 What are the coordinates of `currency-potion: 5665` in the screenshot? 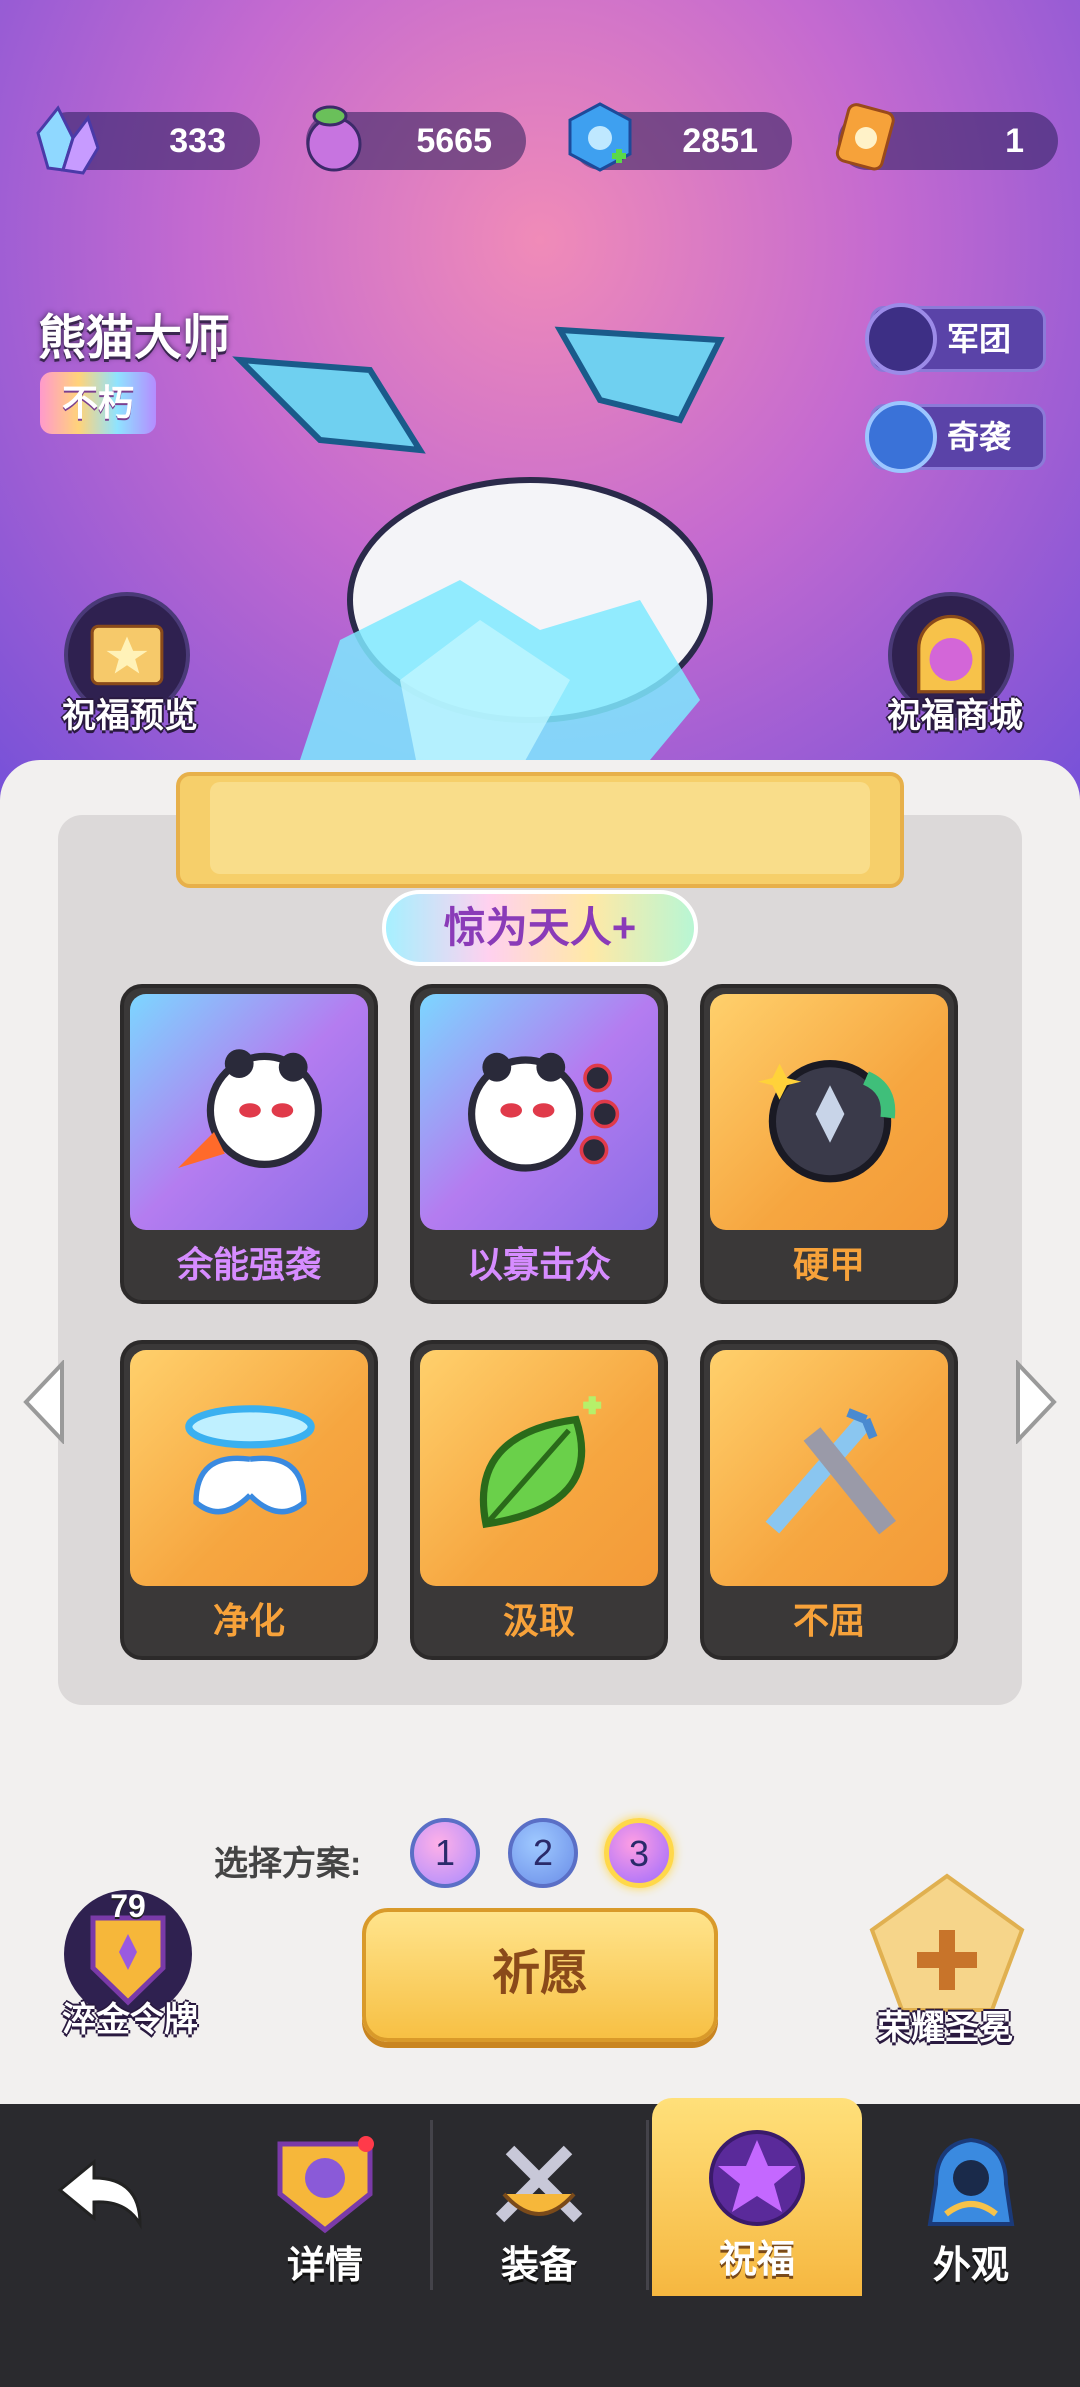 It's located at (416, 138).